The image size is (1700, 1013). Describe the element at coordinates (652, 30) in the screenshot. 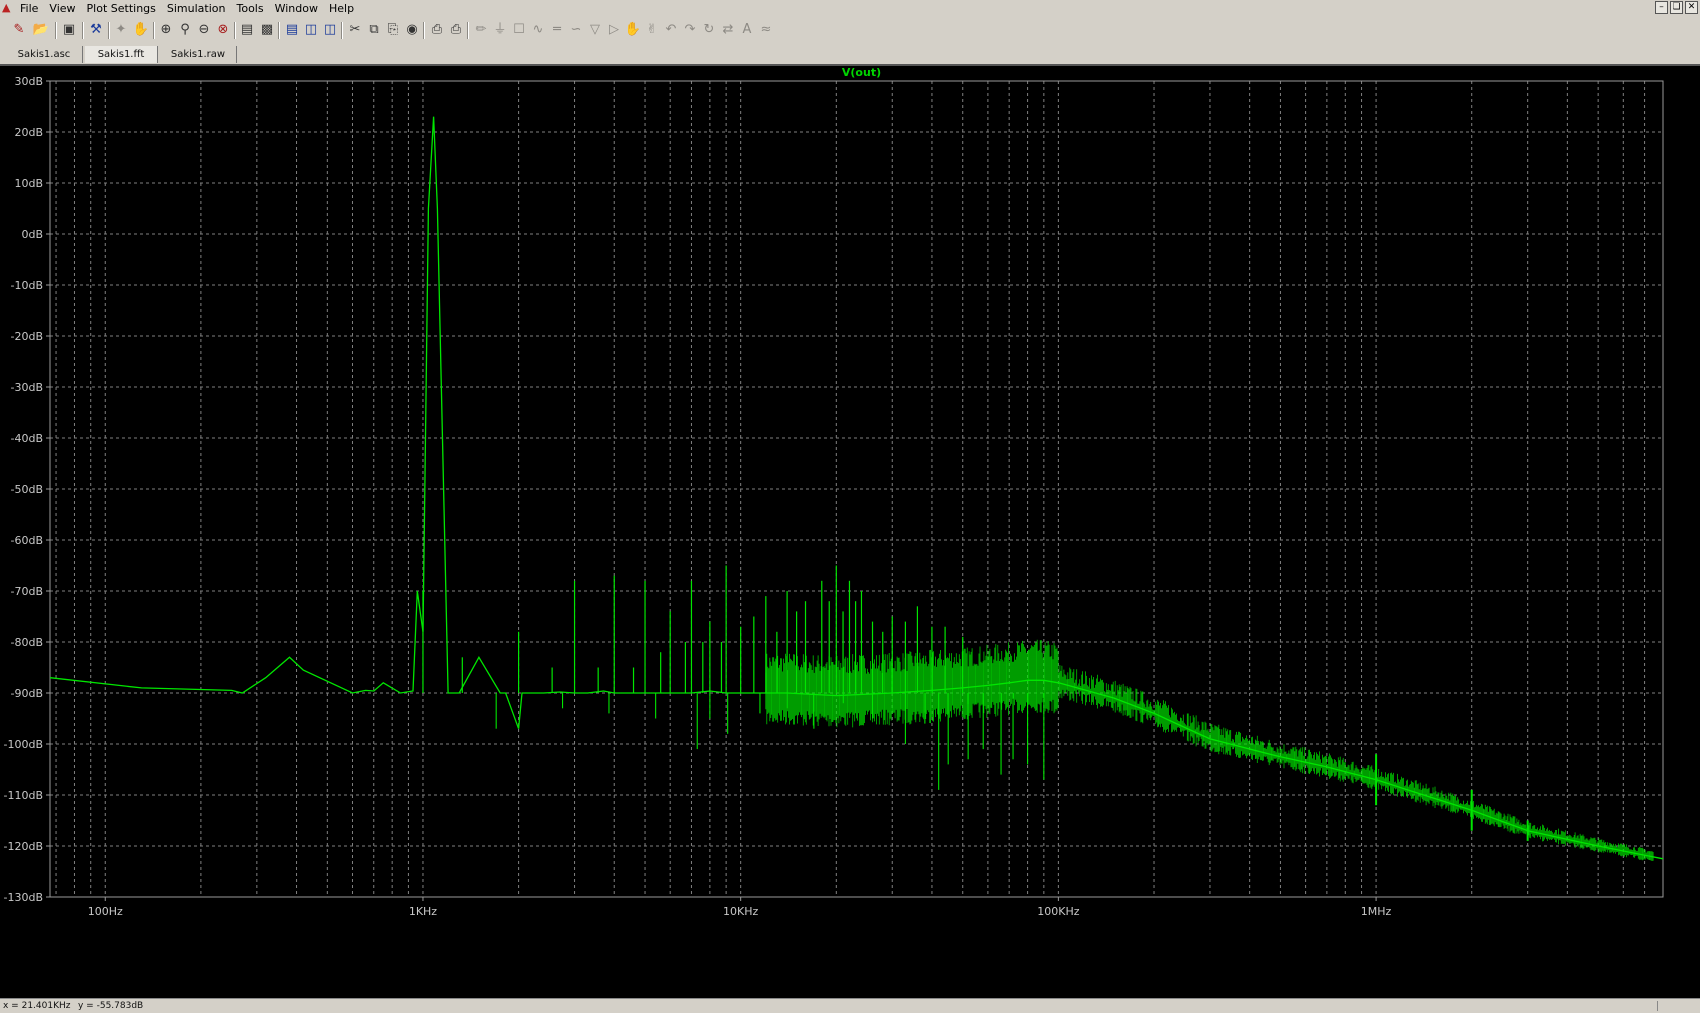

I see `drag-icon: ✌` at that location.